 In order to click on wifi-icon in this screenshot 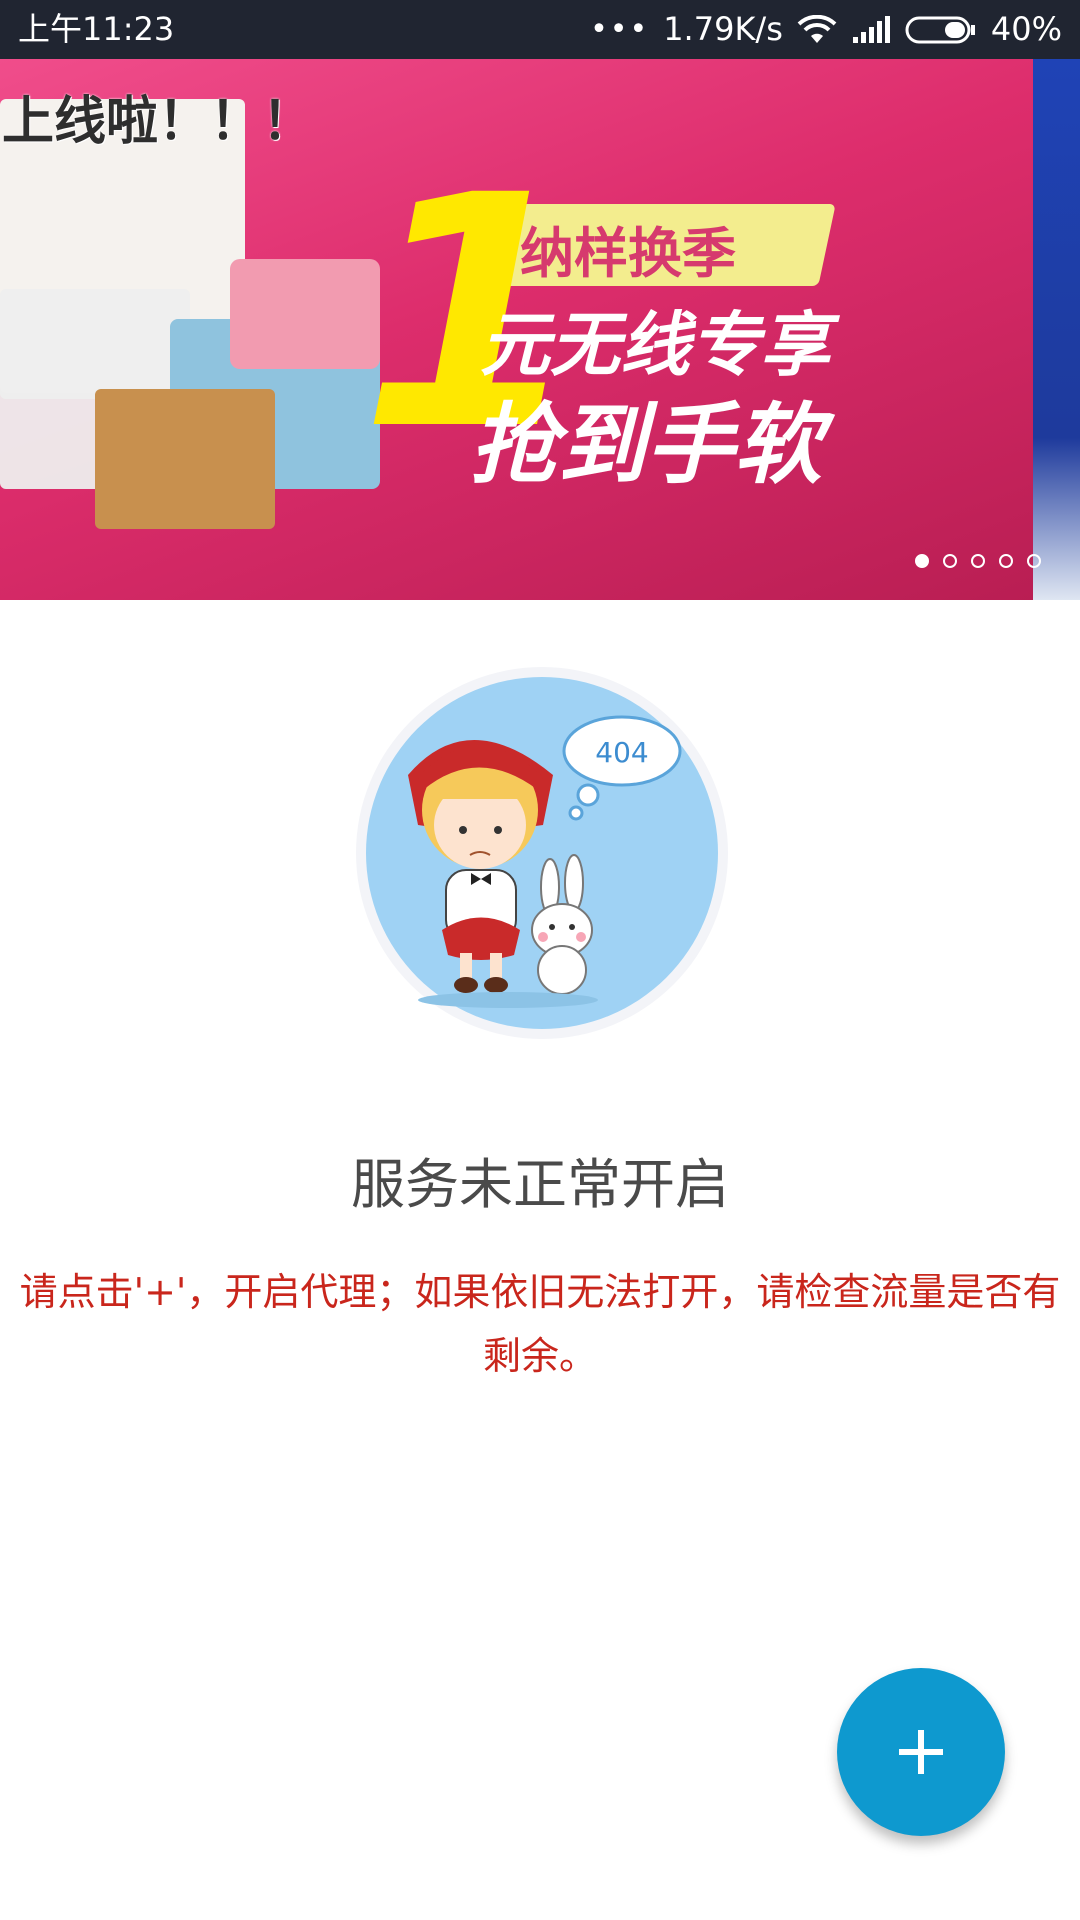, I will do `click(817, 28)`.